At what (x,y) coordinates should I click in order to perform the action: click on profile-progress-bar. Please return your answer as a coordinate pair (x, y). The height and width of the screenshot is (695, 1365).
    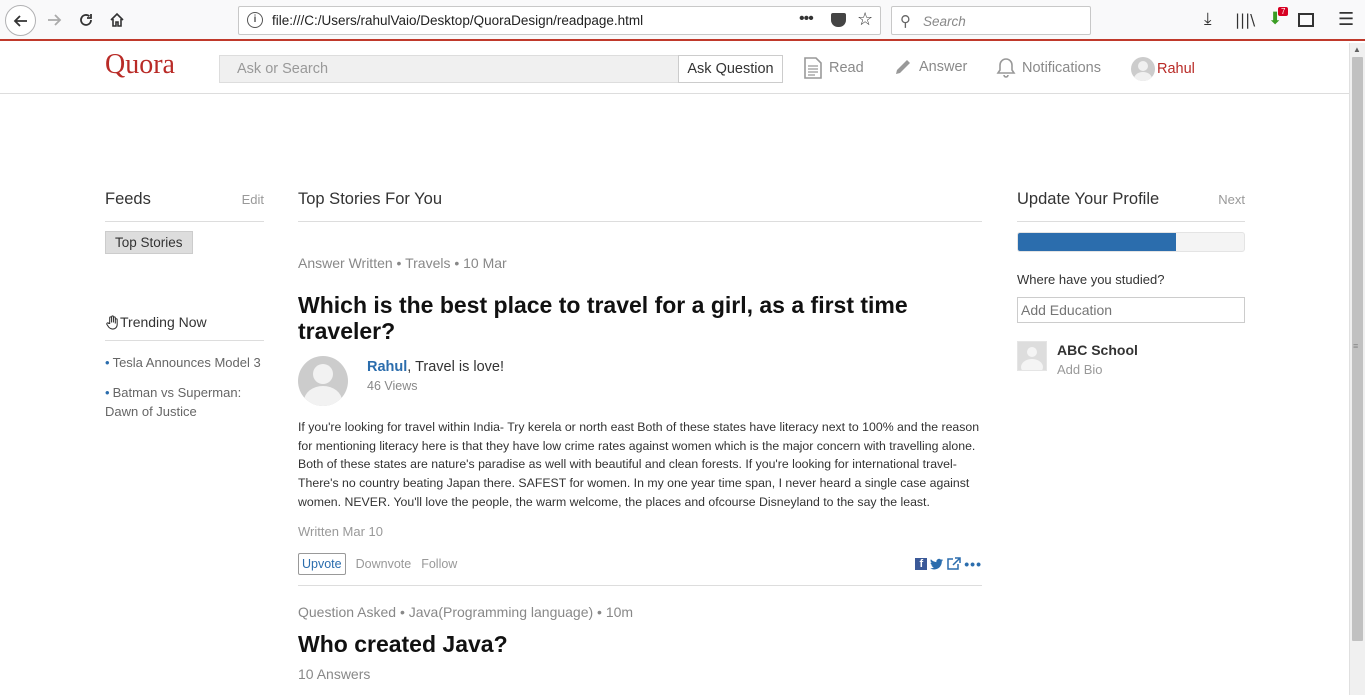
    Looking at the image, I should click on (1131, 242).